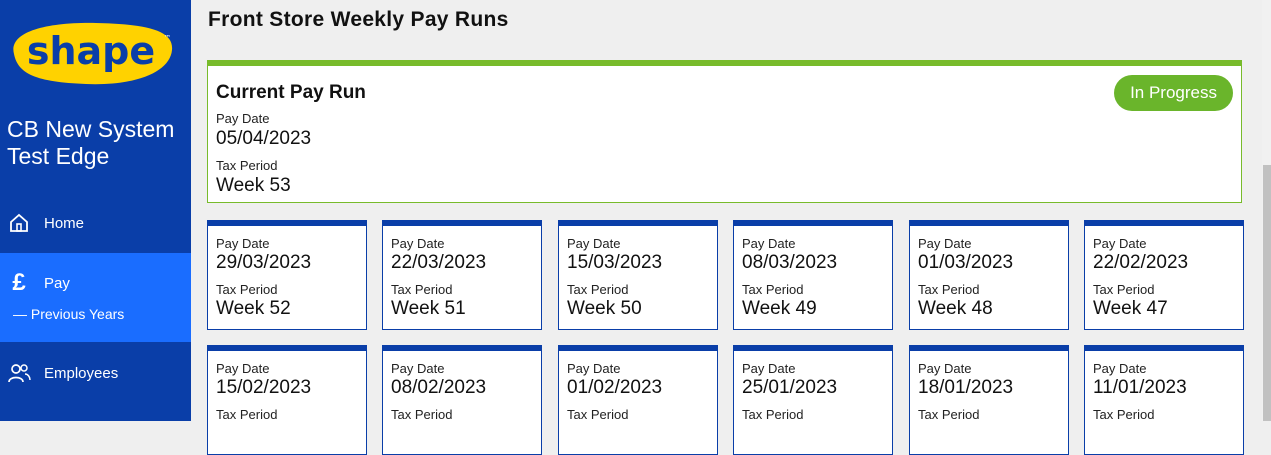 The height and width of the screenshot is (455, 1271). What do you see at coordinates (253, 185) in the screenshot?
I see `tax-period-value: Week 53` at bounding box center [253, 185].